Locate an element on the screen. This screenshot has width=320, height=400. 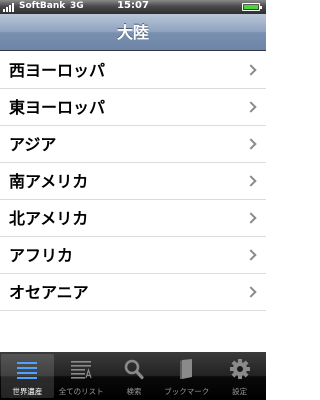
status-time: 15:07 is located at coordinates (133, 5).